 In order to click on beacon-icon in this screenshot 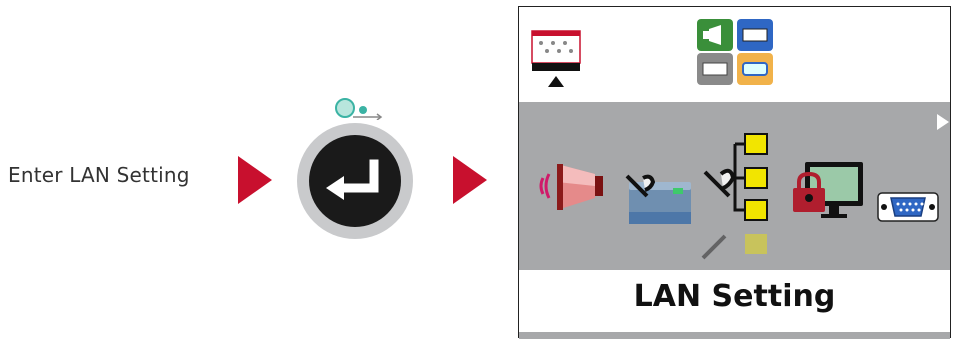, I will do `click(571, 186)`.